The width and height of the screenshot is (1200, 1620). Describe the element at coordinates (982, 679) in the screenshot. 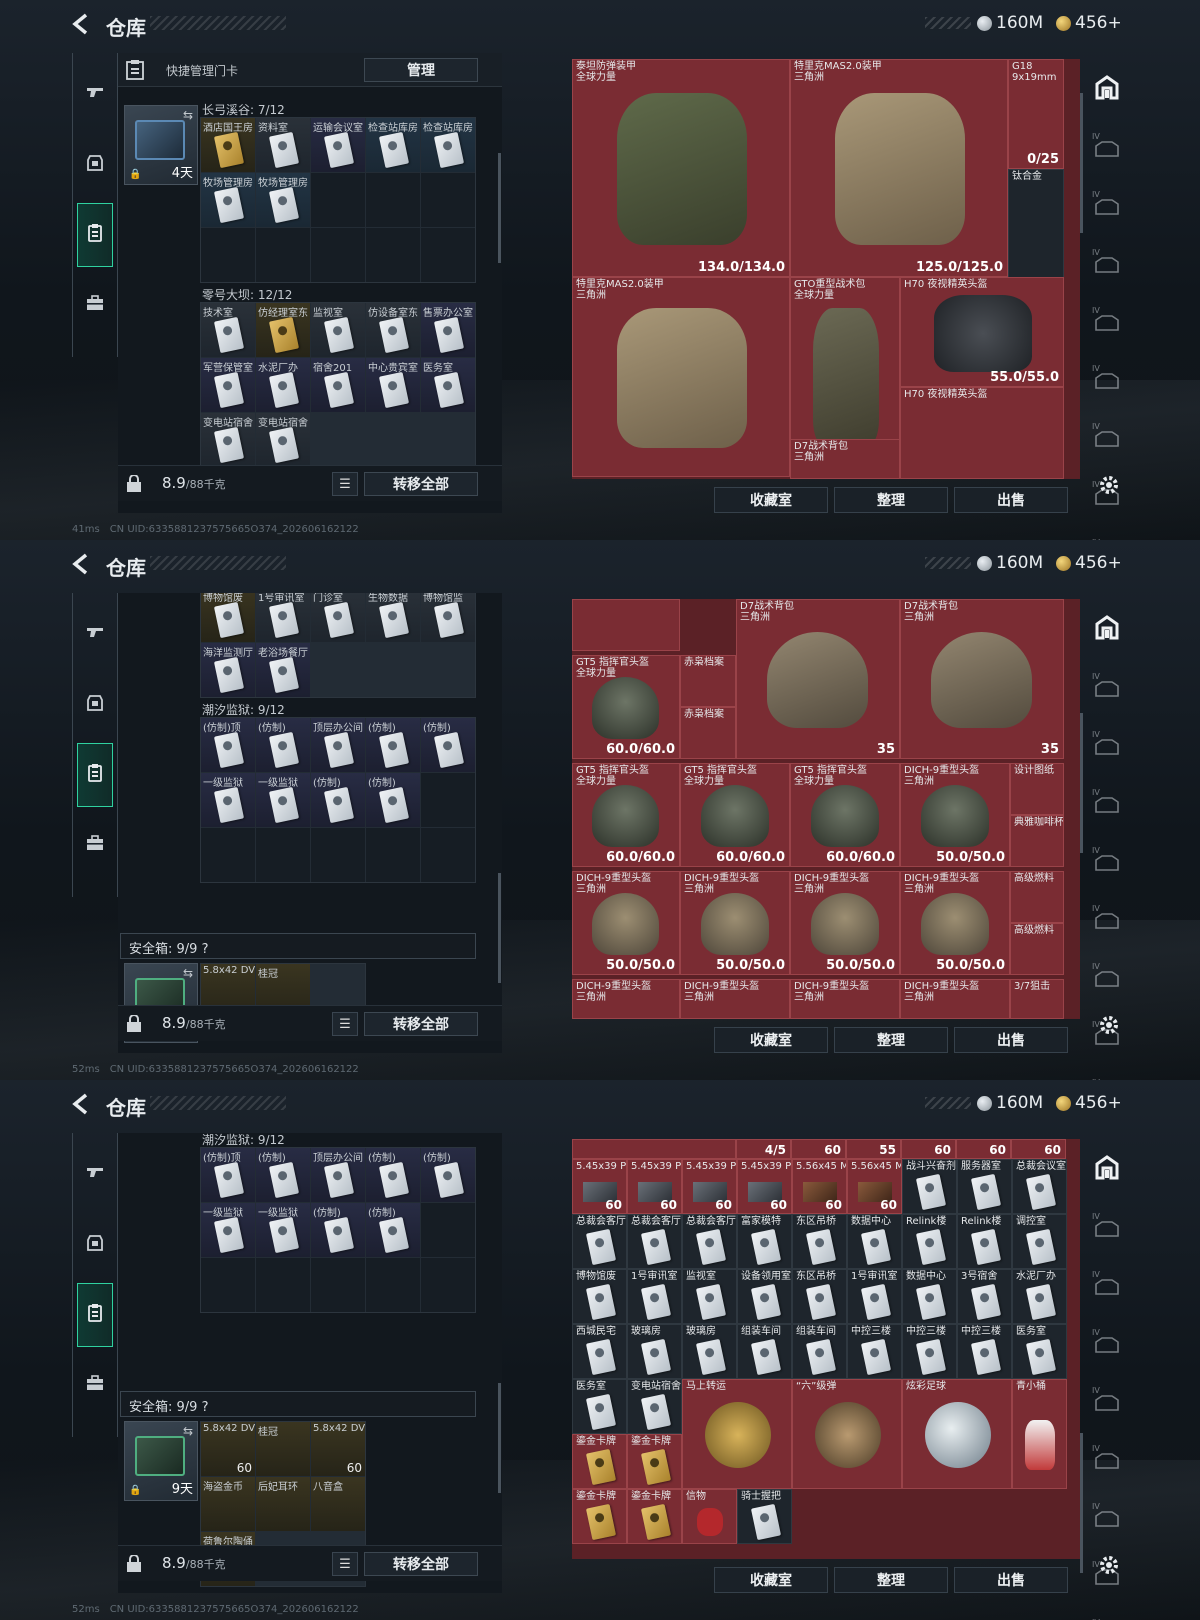

I see `stash-item: D7战术背包 三角洲 35` at that location.